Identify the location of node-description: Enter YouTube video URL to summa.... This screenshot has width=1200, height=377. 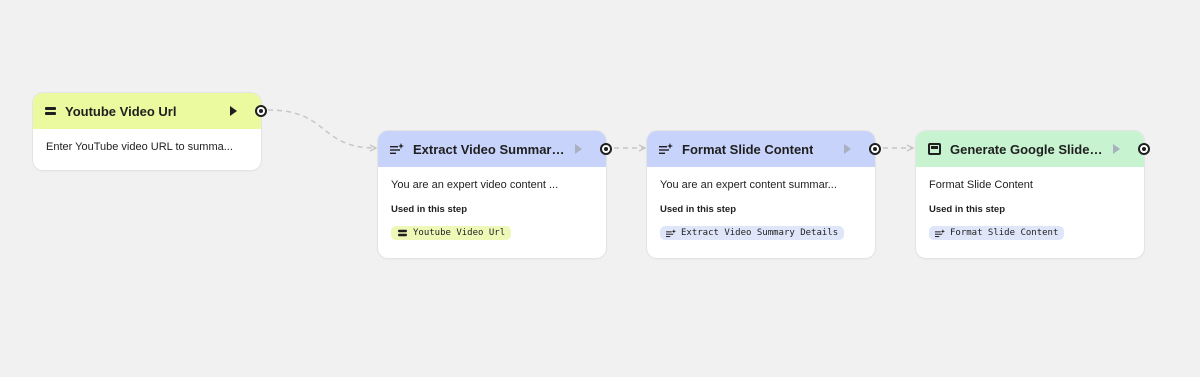
(139, 147).